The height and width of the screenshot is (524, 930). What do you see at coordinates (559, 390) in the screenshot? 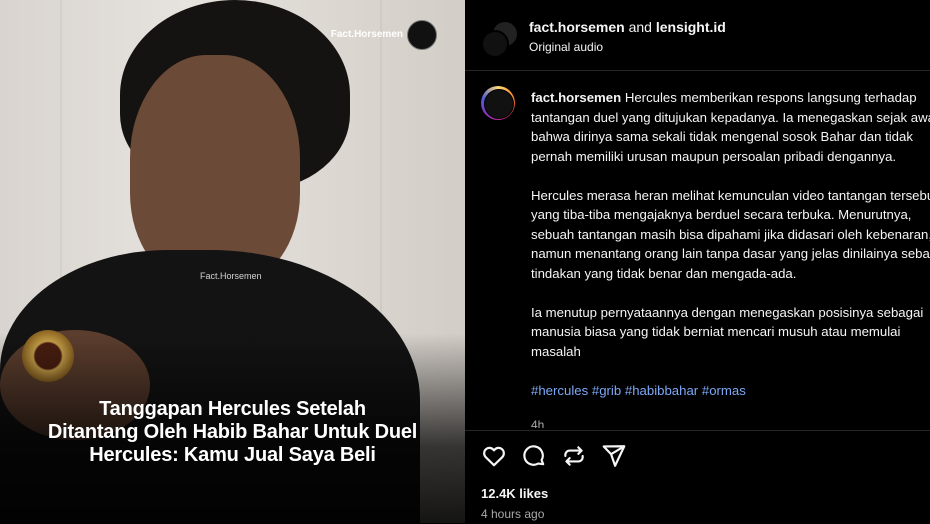
I see `hashtag-link: #hercules` at bounding box center [559, 390].